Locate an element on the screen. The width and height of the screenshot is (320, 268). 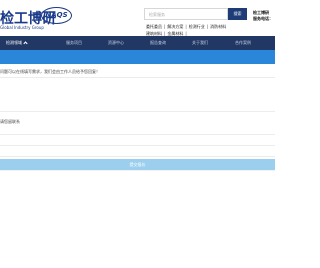
main-nav: 检测领域 服务项目 资源中心 报告查询 关于我们 合作案例 is located at coordinates (137, 43).